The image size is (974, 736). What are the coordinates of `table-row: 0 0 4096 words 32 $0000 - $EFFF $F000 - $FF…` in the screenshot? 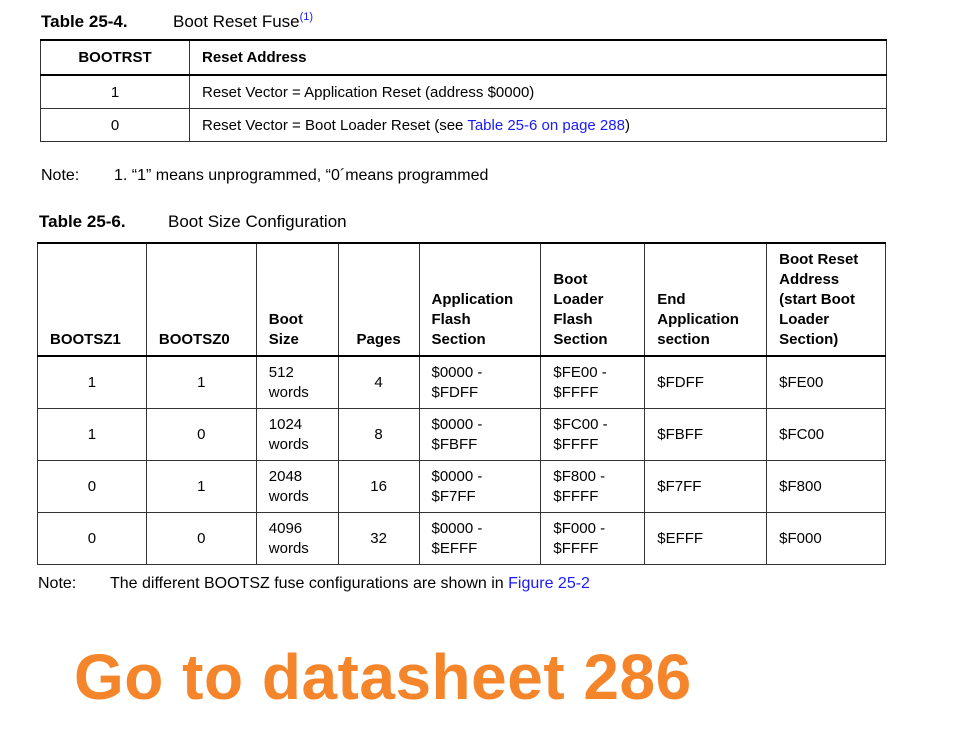 It's located at (461, 538).